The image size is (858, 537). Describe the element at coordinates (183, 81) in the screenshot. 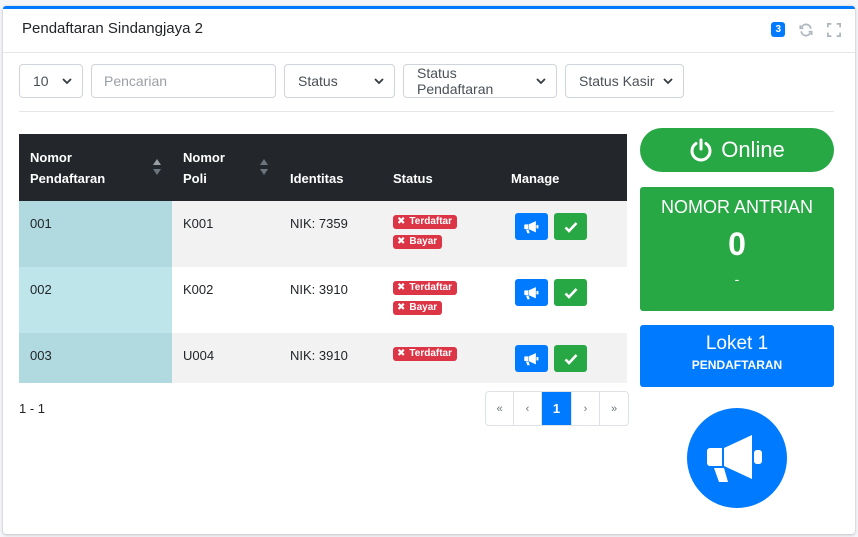

I see `search-input: Pencarian` at that location.